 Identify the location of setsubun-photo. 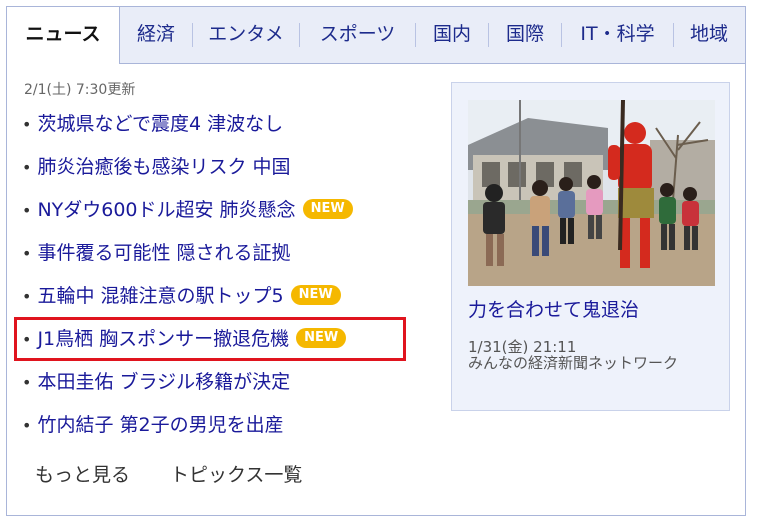
(591, 193).